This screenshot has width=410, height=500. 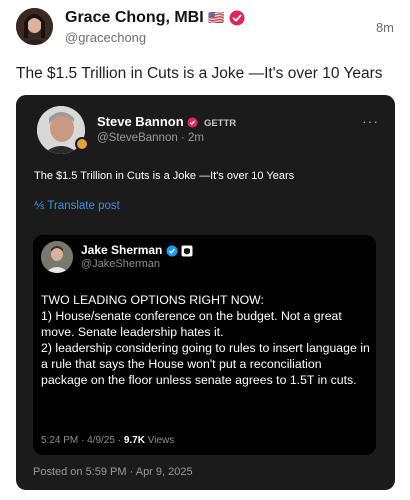 What do you see at coordinates (237, 18) in the screenshot?
I see `verified-badge-icon` at bounding box center [237, 18].